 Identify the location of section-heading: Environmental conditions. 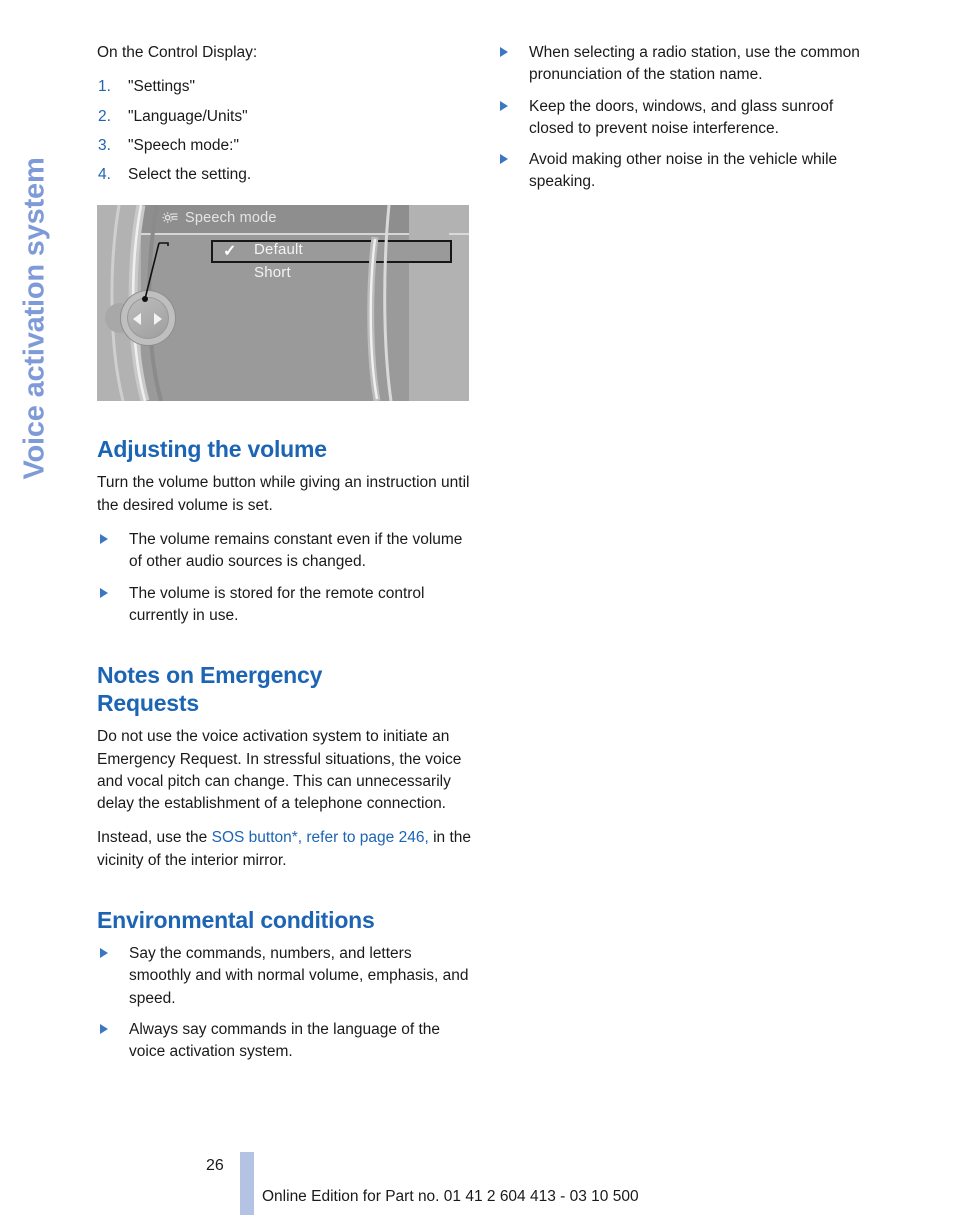
(236, 920).